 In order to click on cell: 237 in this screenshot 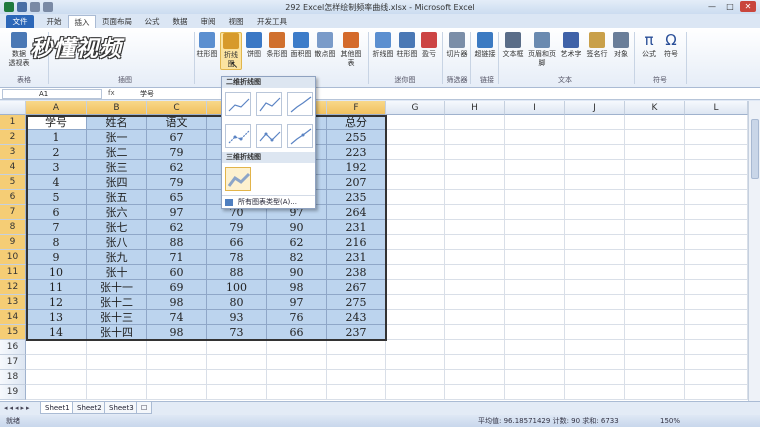, I will do `click(356, 332)`.